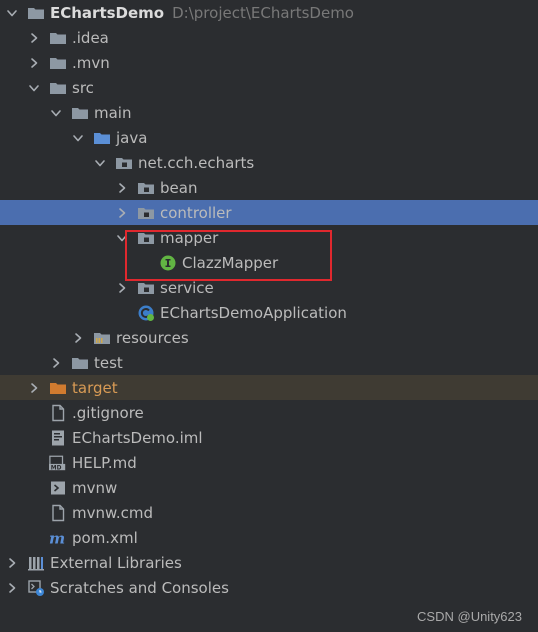 This screenshot has height=632, width=538. Describe the element at coordinates (137, 437) in the screenshot. I see `tree-node-label: EChartsDemo.iml` at that location.